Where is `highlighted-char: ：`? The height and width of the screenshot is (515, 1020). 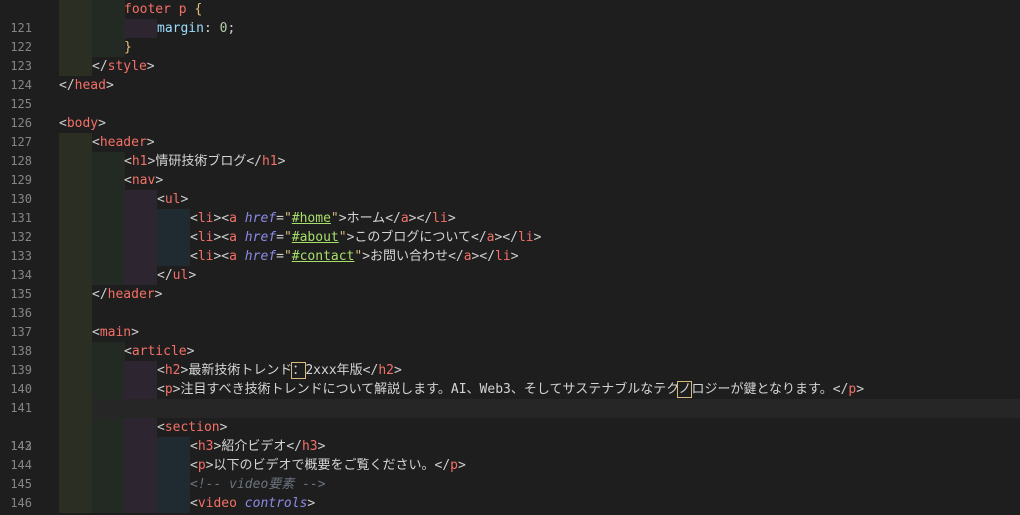
highlighted-char: ： is located at coordinates (299, 370).